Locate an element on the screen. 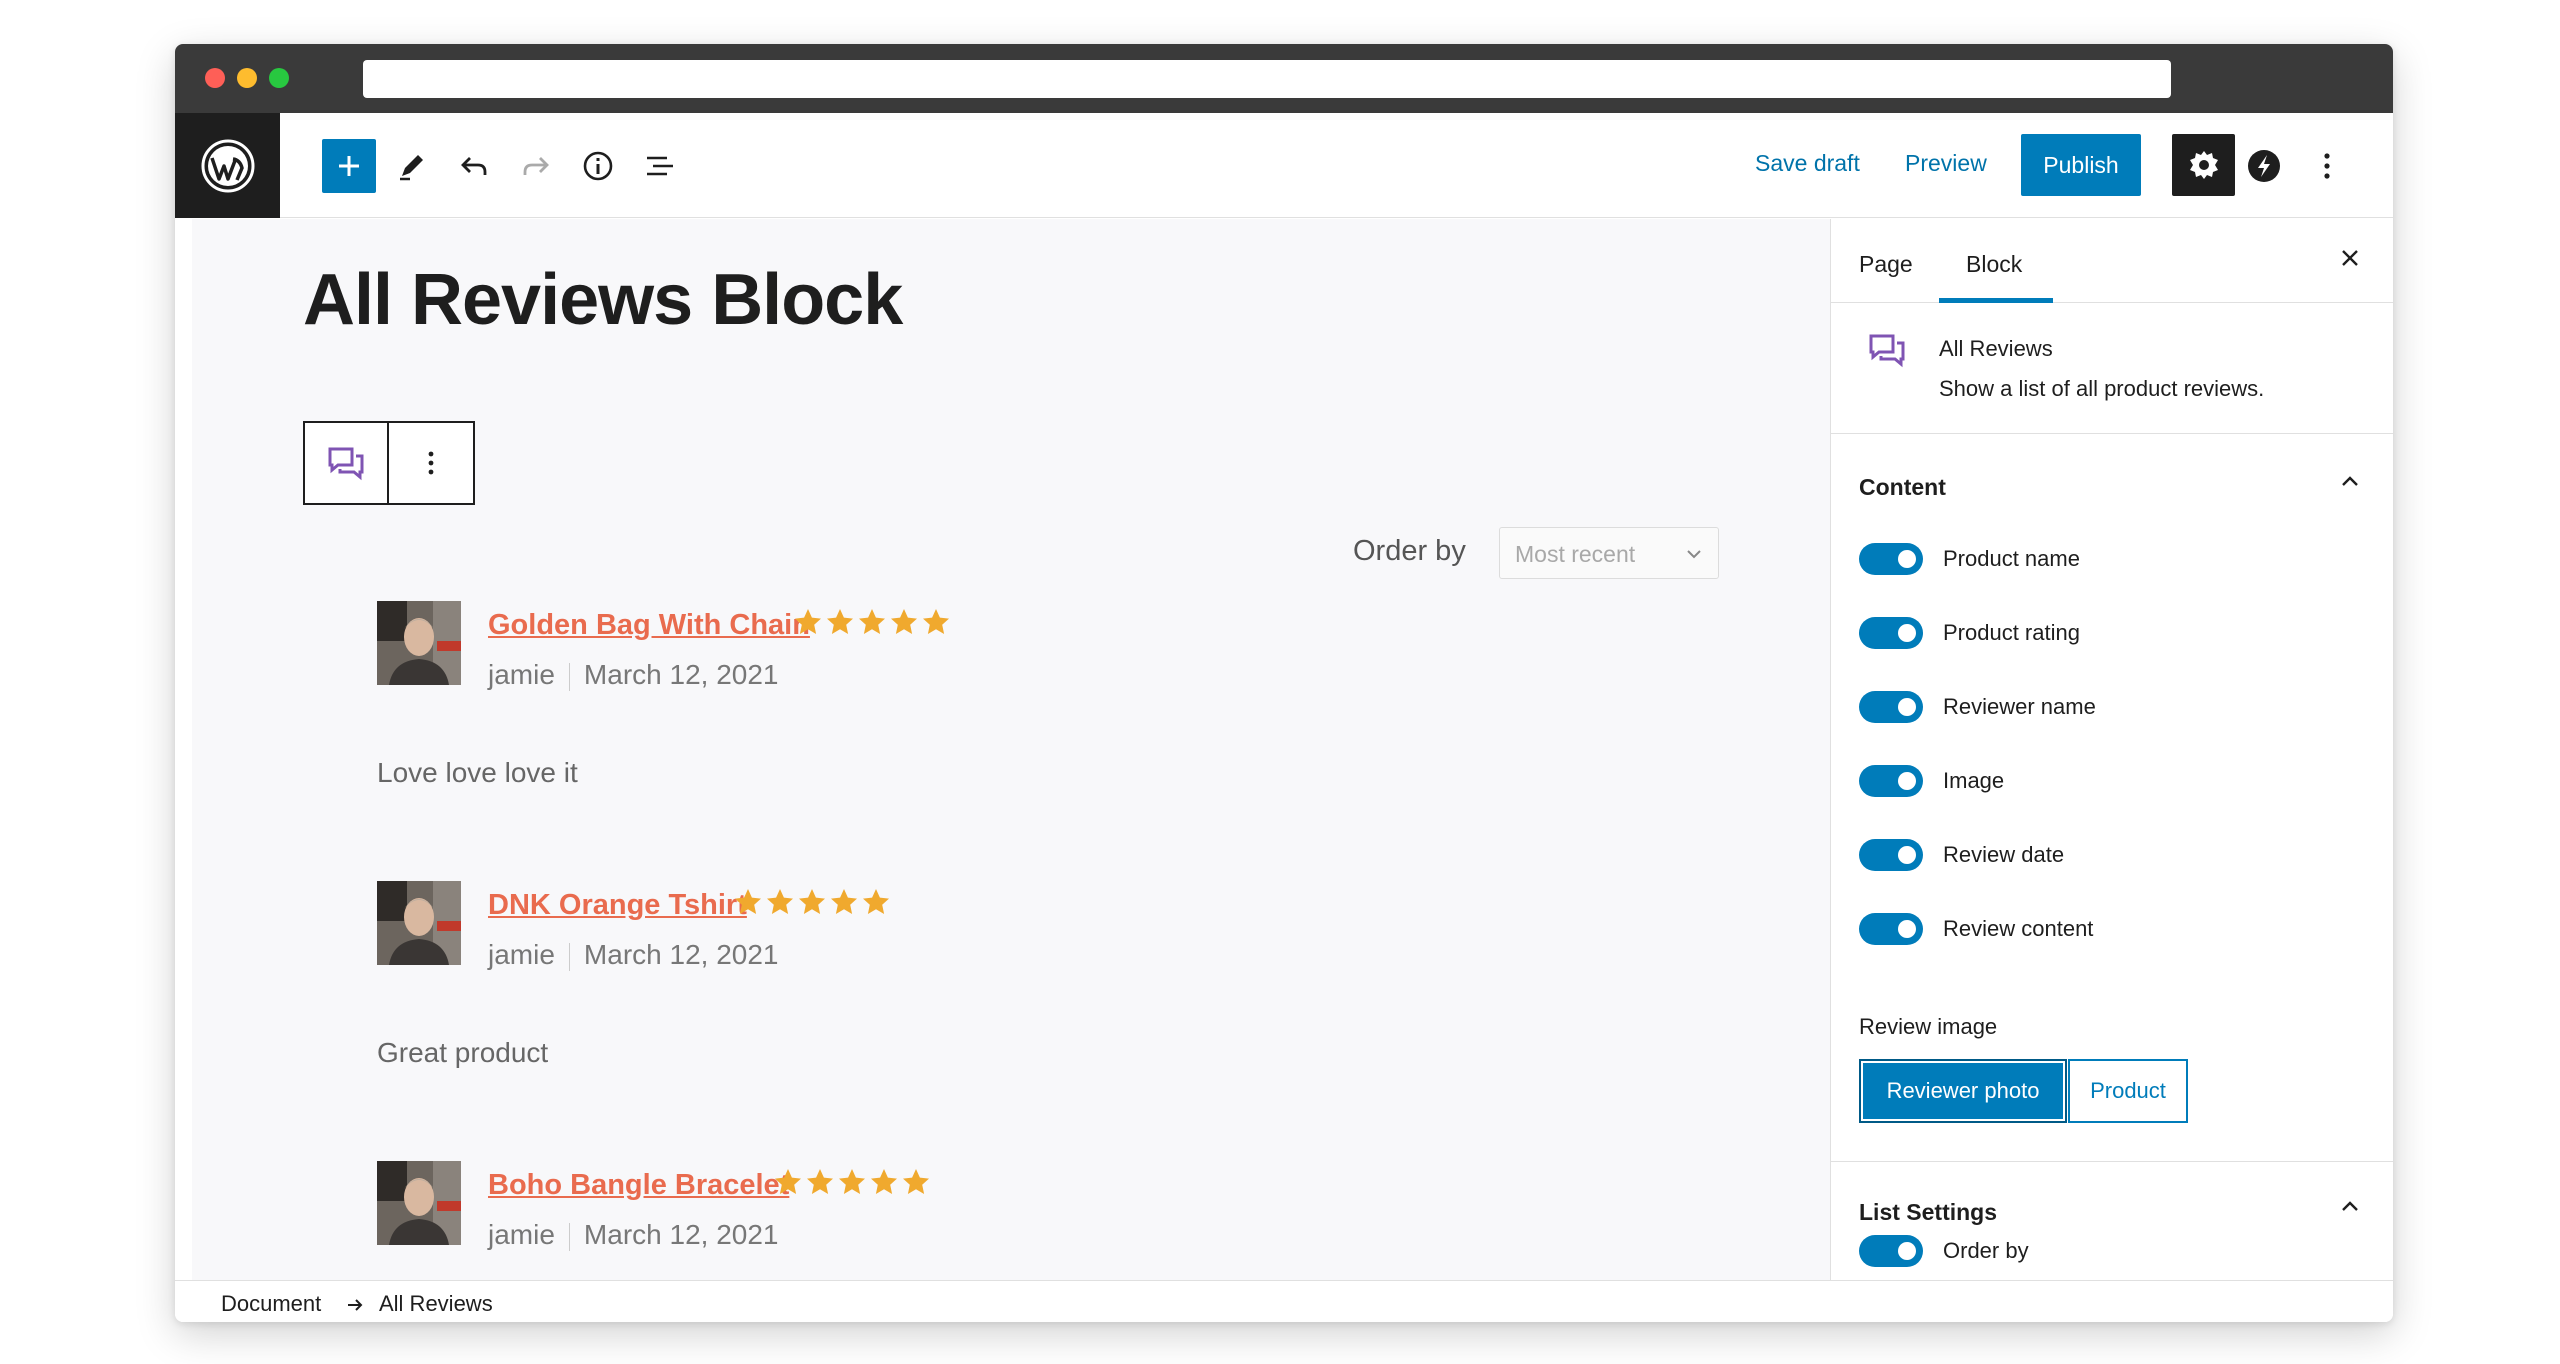 The width and height of the screenshot is (2560, 1364). product-name-link: Boho Bangle Bracelet is located at coordinates (638, 1185).